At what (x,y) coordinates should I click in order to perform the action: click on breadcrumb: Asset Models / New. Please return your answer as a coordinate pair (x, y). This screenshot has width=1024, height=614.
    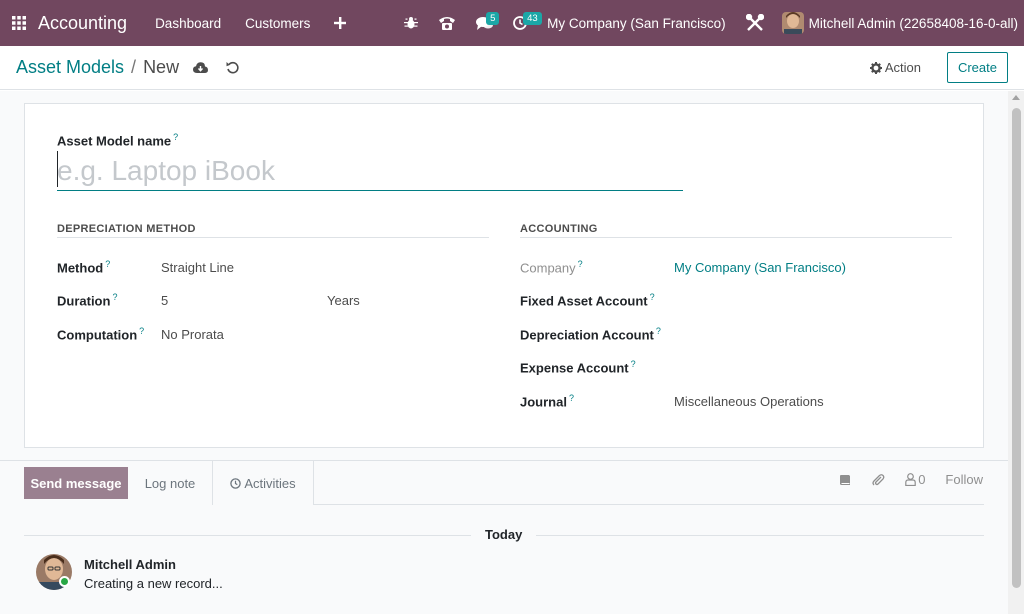
    Looking at the image, I should click on (89, 67).